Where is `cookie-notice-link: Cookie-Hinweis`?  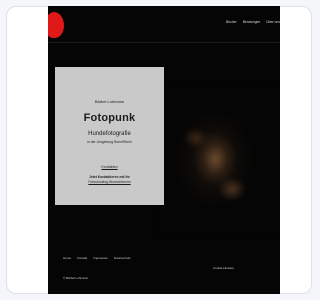 cookie-notice-link: Cookie-Hinweis is located at coordinates (223, 268).